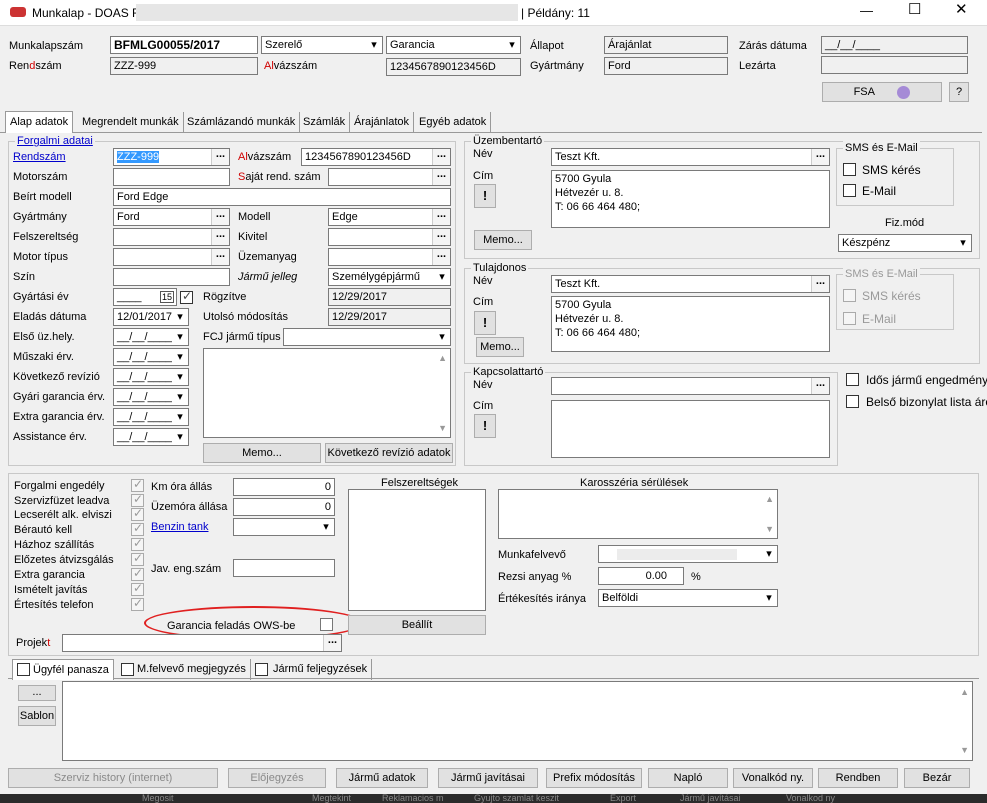 This screenshot has height=803, width=987. I want to click on scrollbar-down-icon: ▼, so click(442, 428).